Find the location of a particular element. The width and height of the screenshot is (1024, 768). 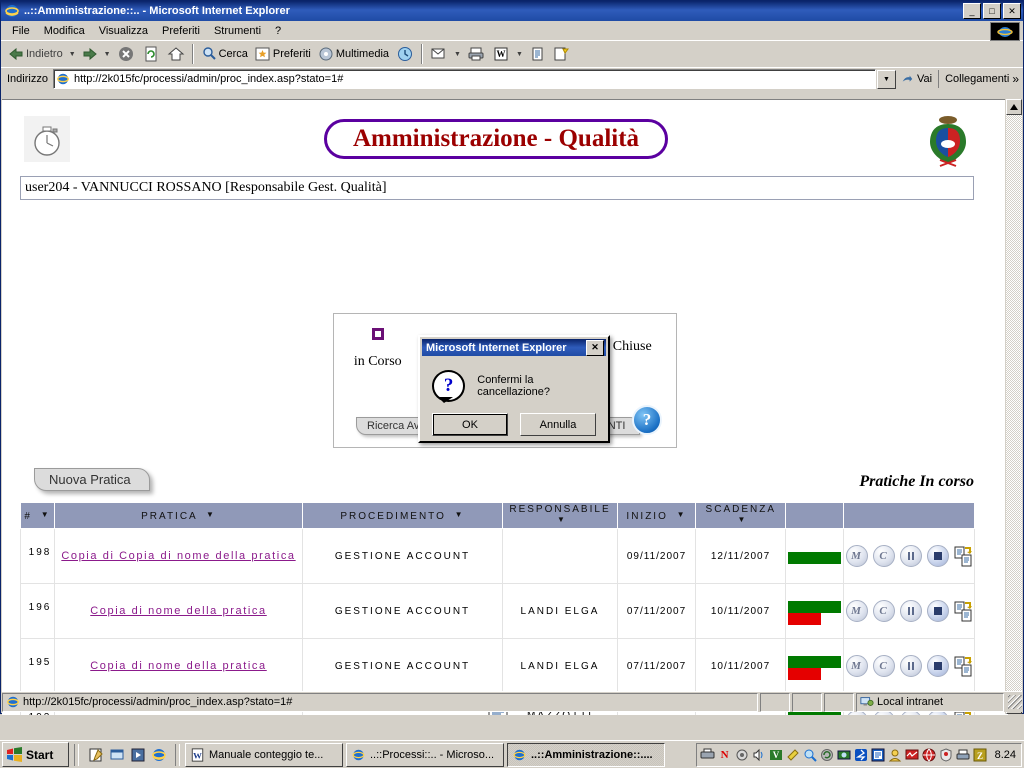

multimedia-button: Multimedia is located at coordinates (353, 54).